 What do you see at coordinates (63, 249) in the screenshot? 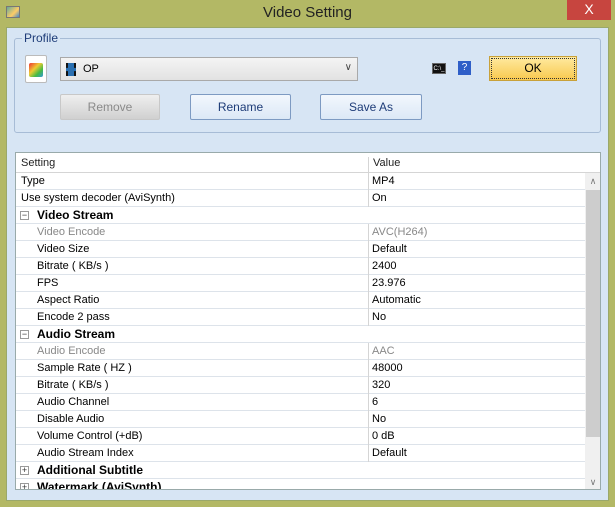
I see `property-name: Video Size` at bounding box center [63, 249].